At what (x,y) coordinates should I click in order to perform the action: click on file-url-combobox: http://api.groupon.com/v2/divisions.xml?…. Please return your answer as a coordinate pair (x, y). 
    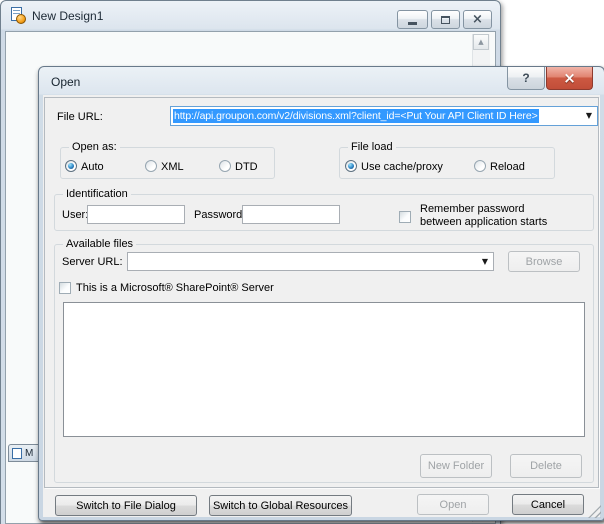
    Looking at the image, I should click on (384, 116).